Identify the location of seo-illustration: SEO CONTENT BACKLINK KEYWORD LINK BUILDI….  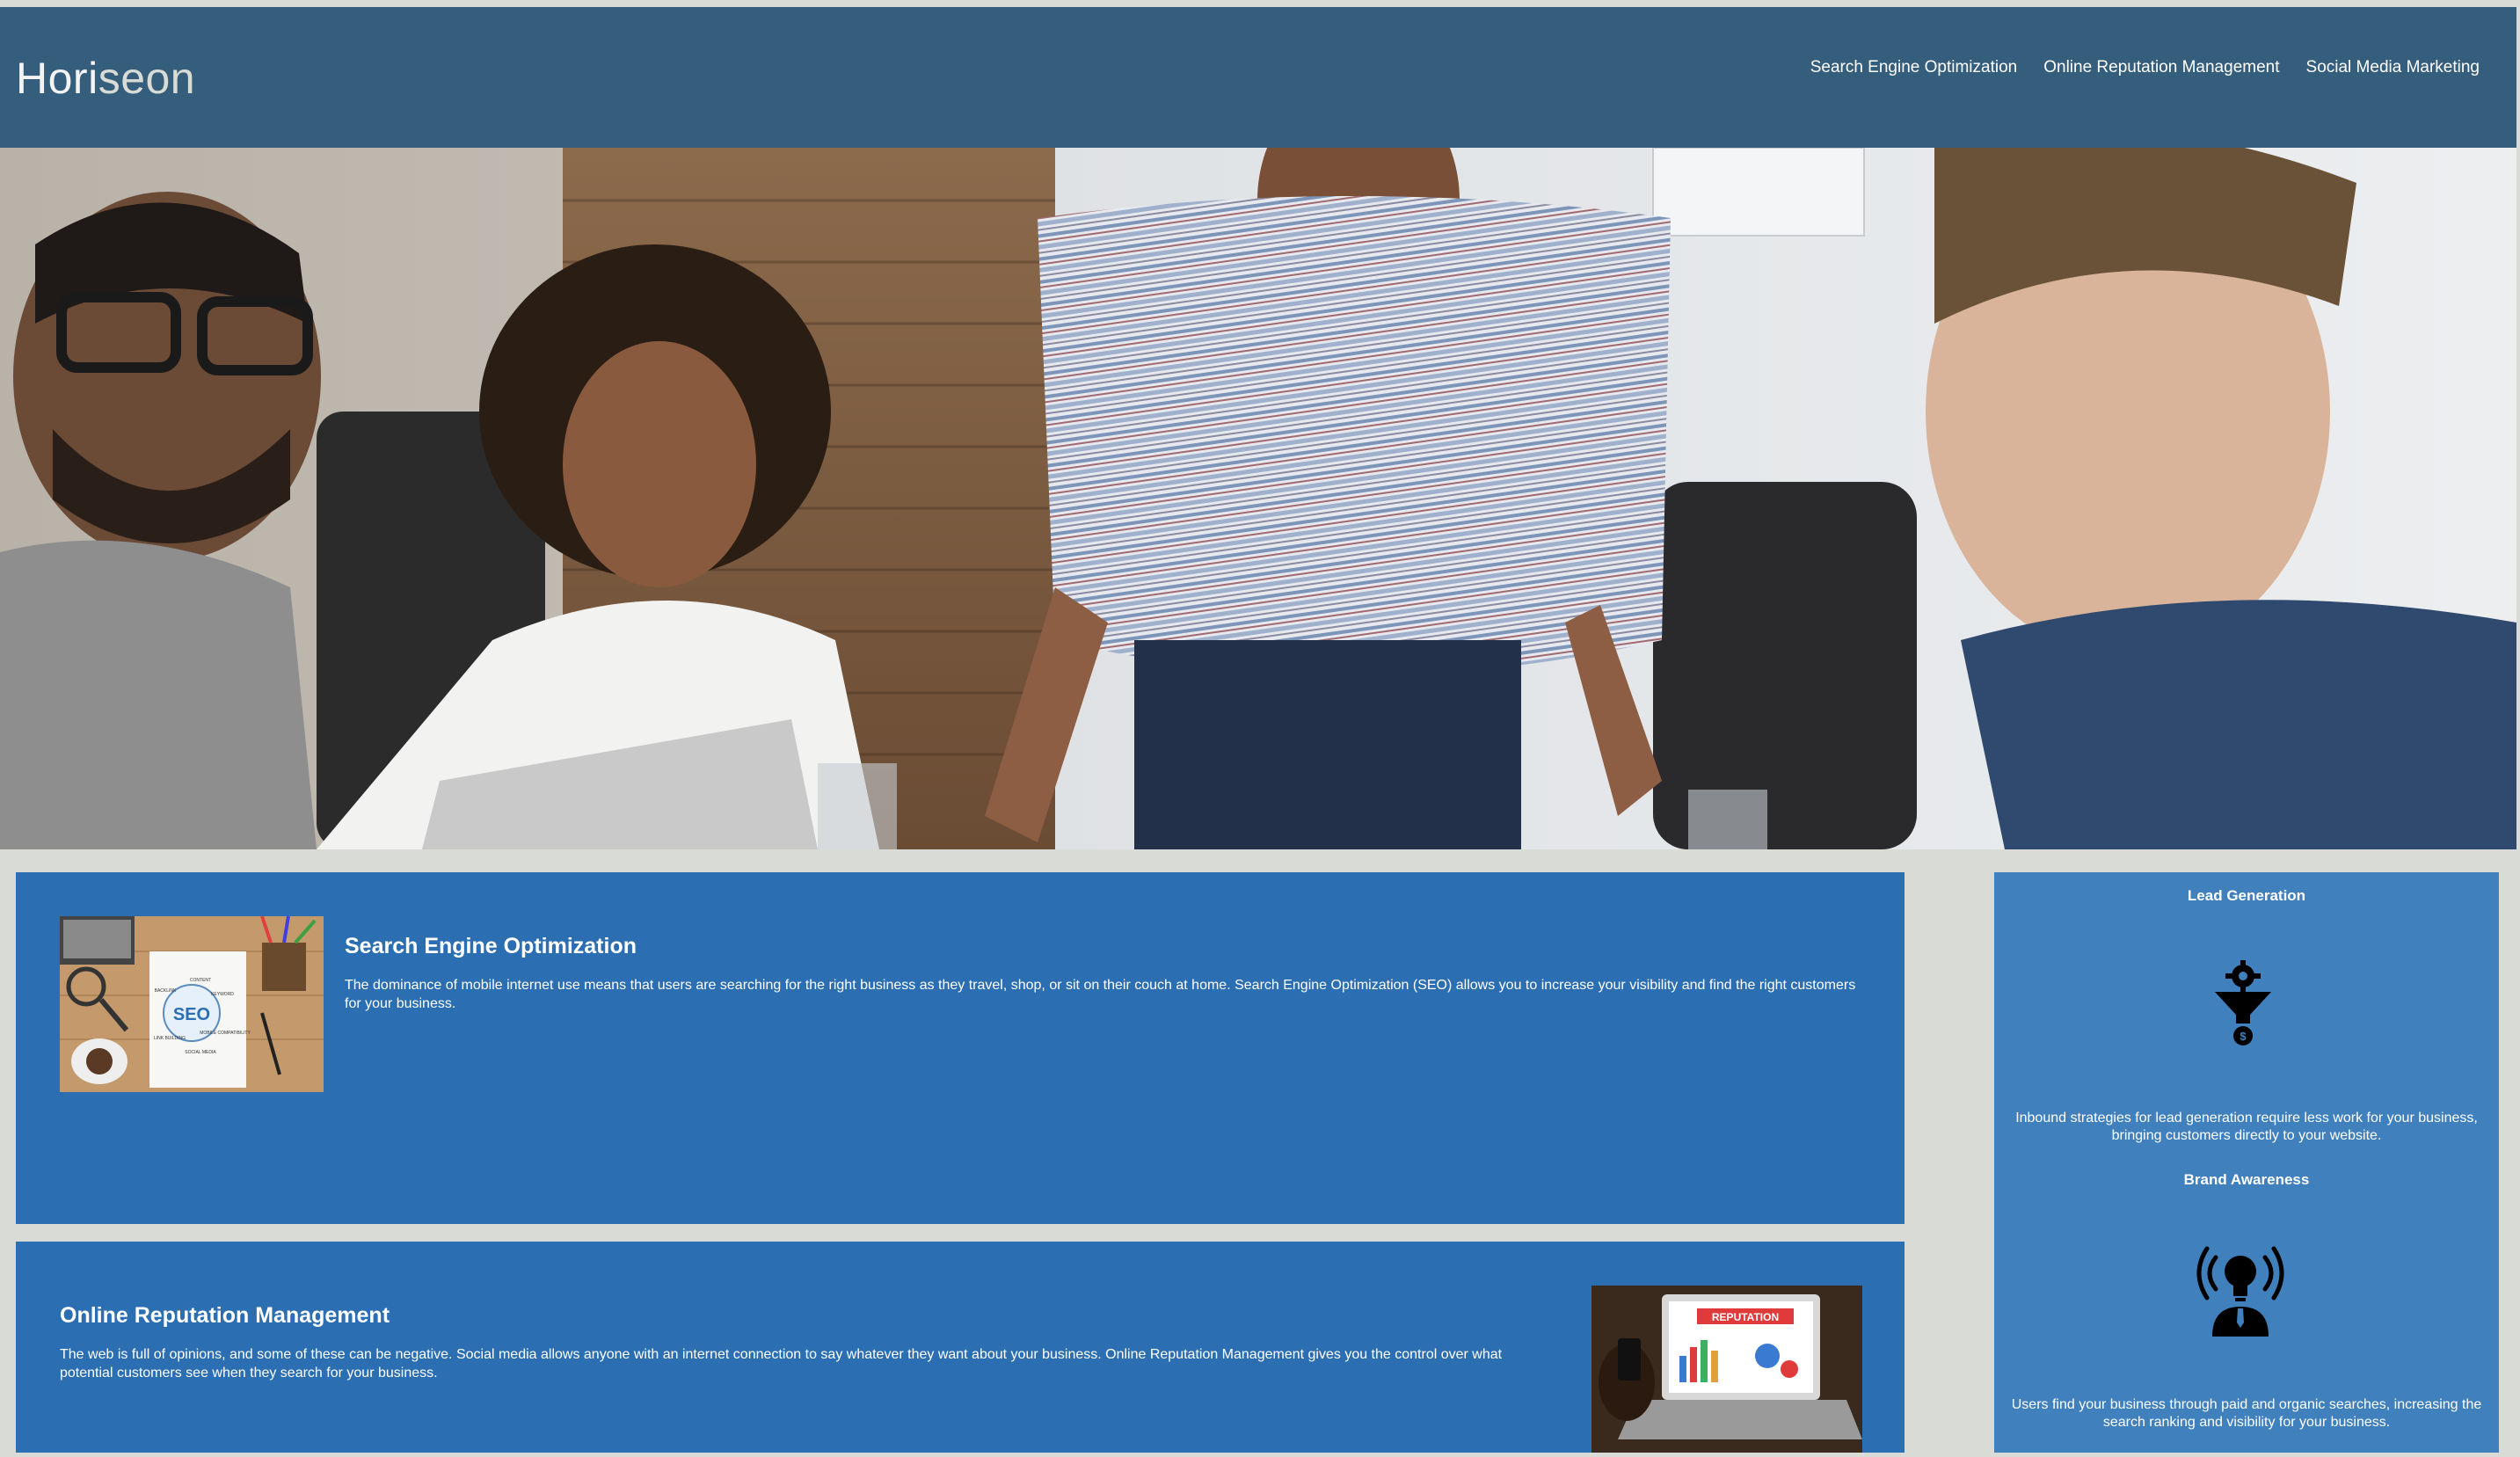
(192, 1003).